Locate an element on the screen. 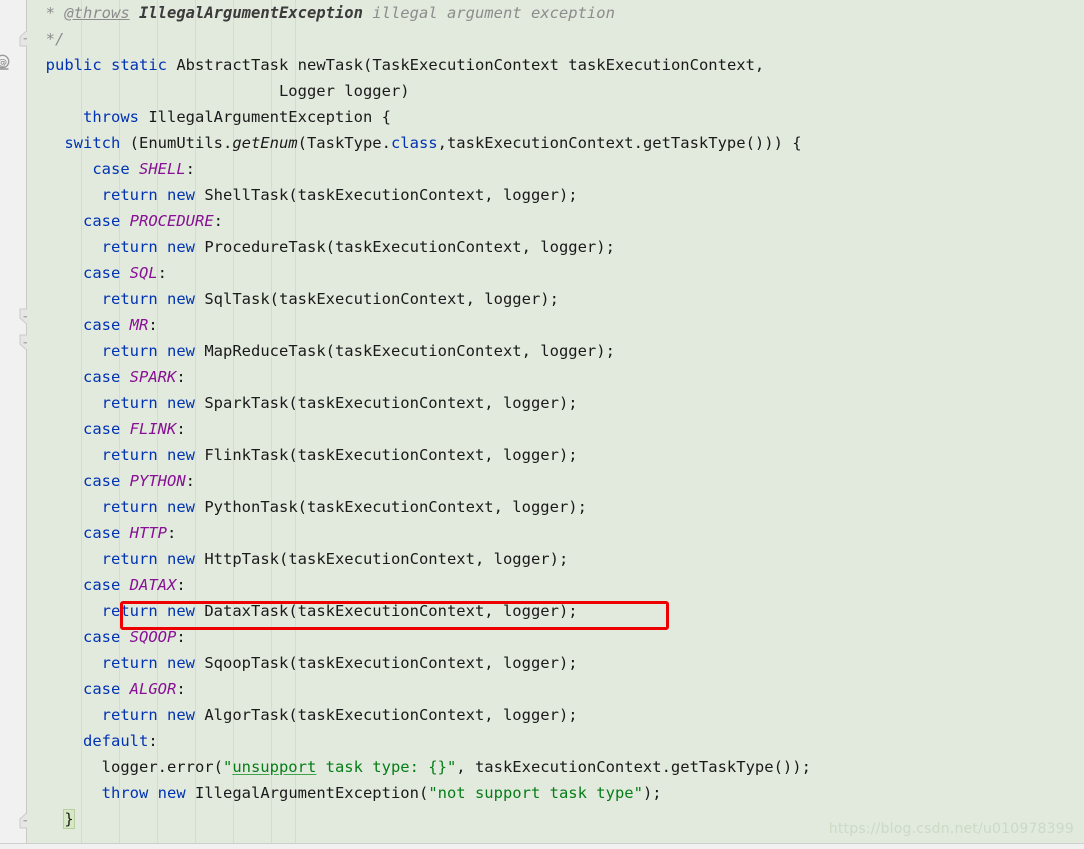  code-token: newTask is located at coordinates (330, 65).